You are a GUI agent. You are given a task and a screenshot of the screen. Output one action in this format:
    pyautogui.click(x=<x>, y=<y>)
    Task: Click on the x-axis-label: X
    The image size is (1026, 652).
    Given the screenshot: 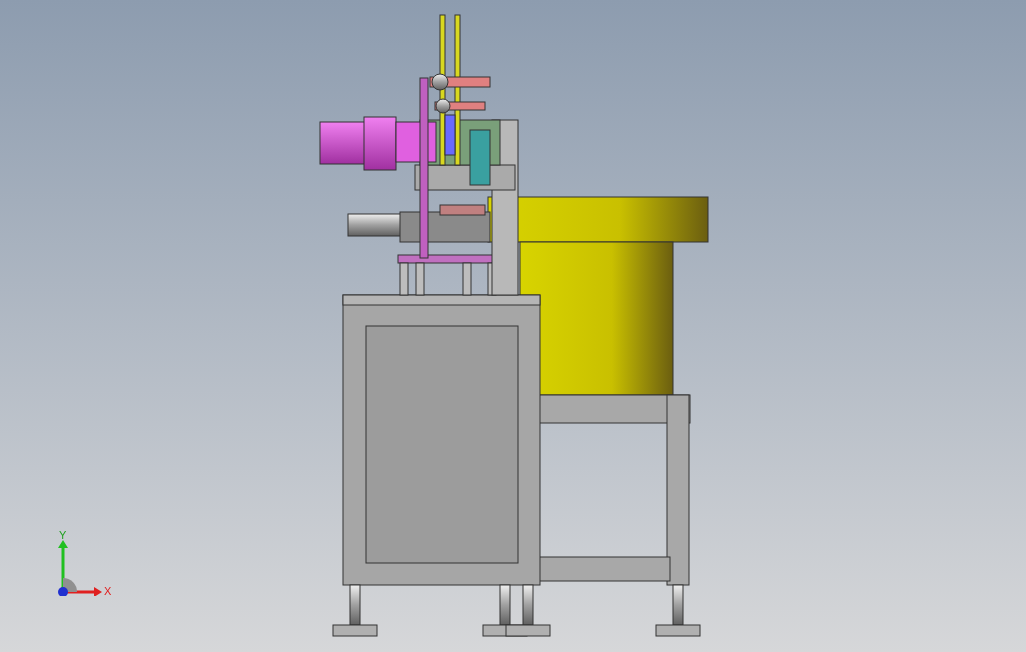 What is the action you would take?
    pyautogui.click(x=108, y=591)
    